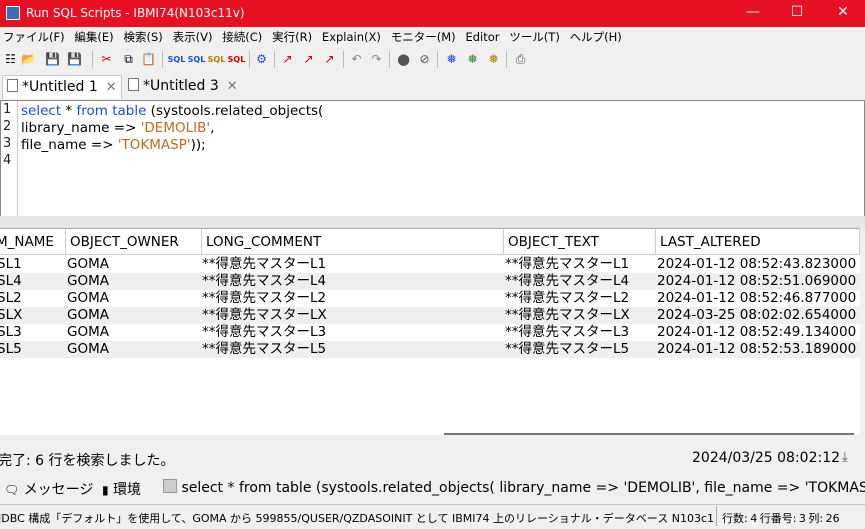  Describe the element at coordinates (105, 490) in the screenshot. I see `phone-icon: ▮` at that location.